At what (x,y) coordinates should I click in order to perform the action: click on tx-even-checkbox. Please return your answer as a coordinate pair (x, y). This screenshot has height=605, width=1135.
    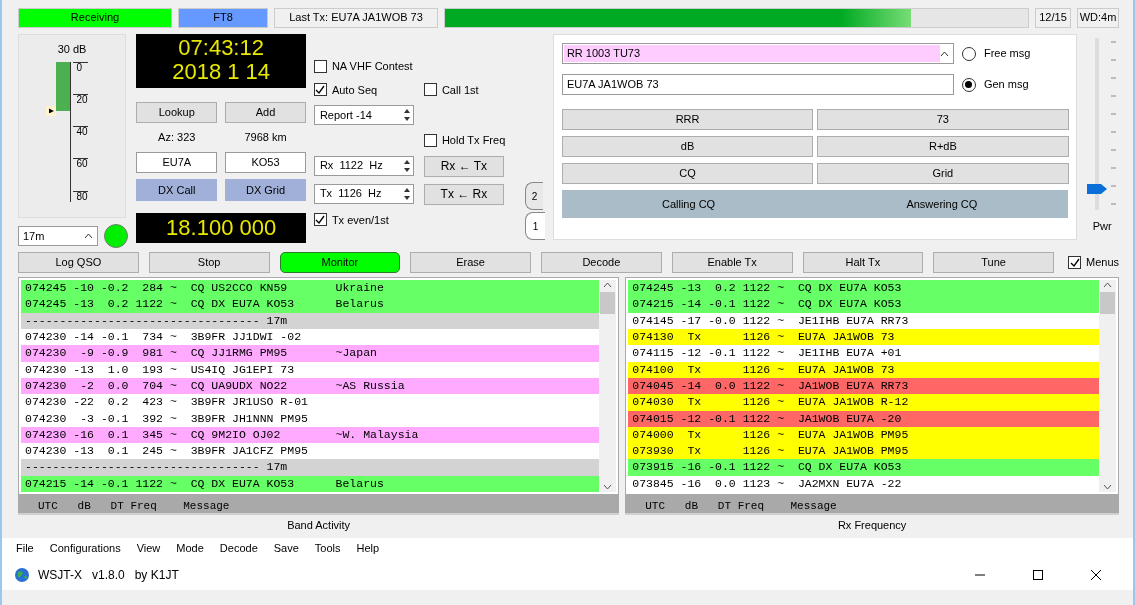
    Looking at the image, I should click on (320, 220).